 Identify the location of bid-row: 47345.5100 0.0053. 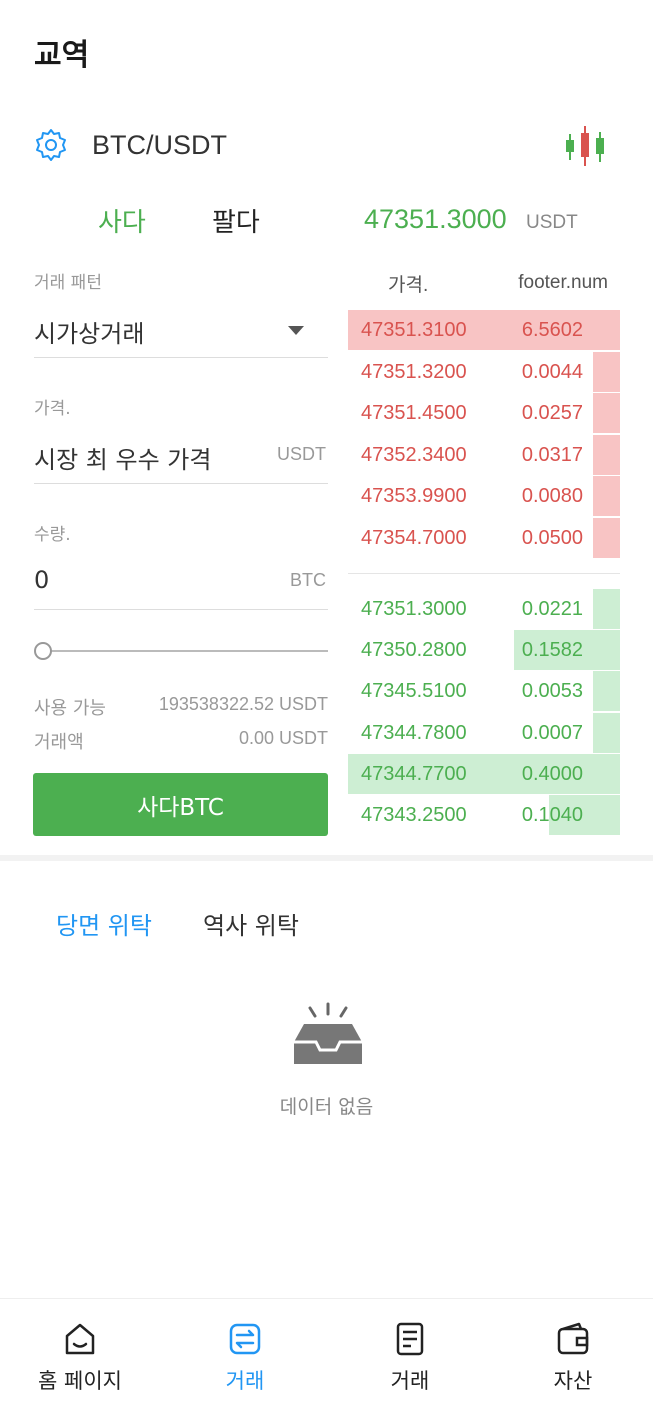
(484, 691).